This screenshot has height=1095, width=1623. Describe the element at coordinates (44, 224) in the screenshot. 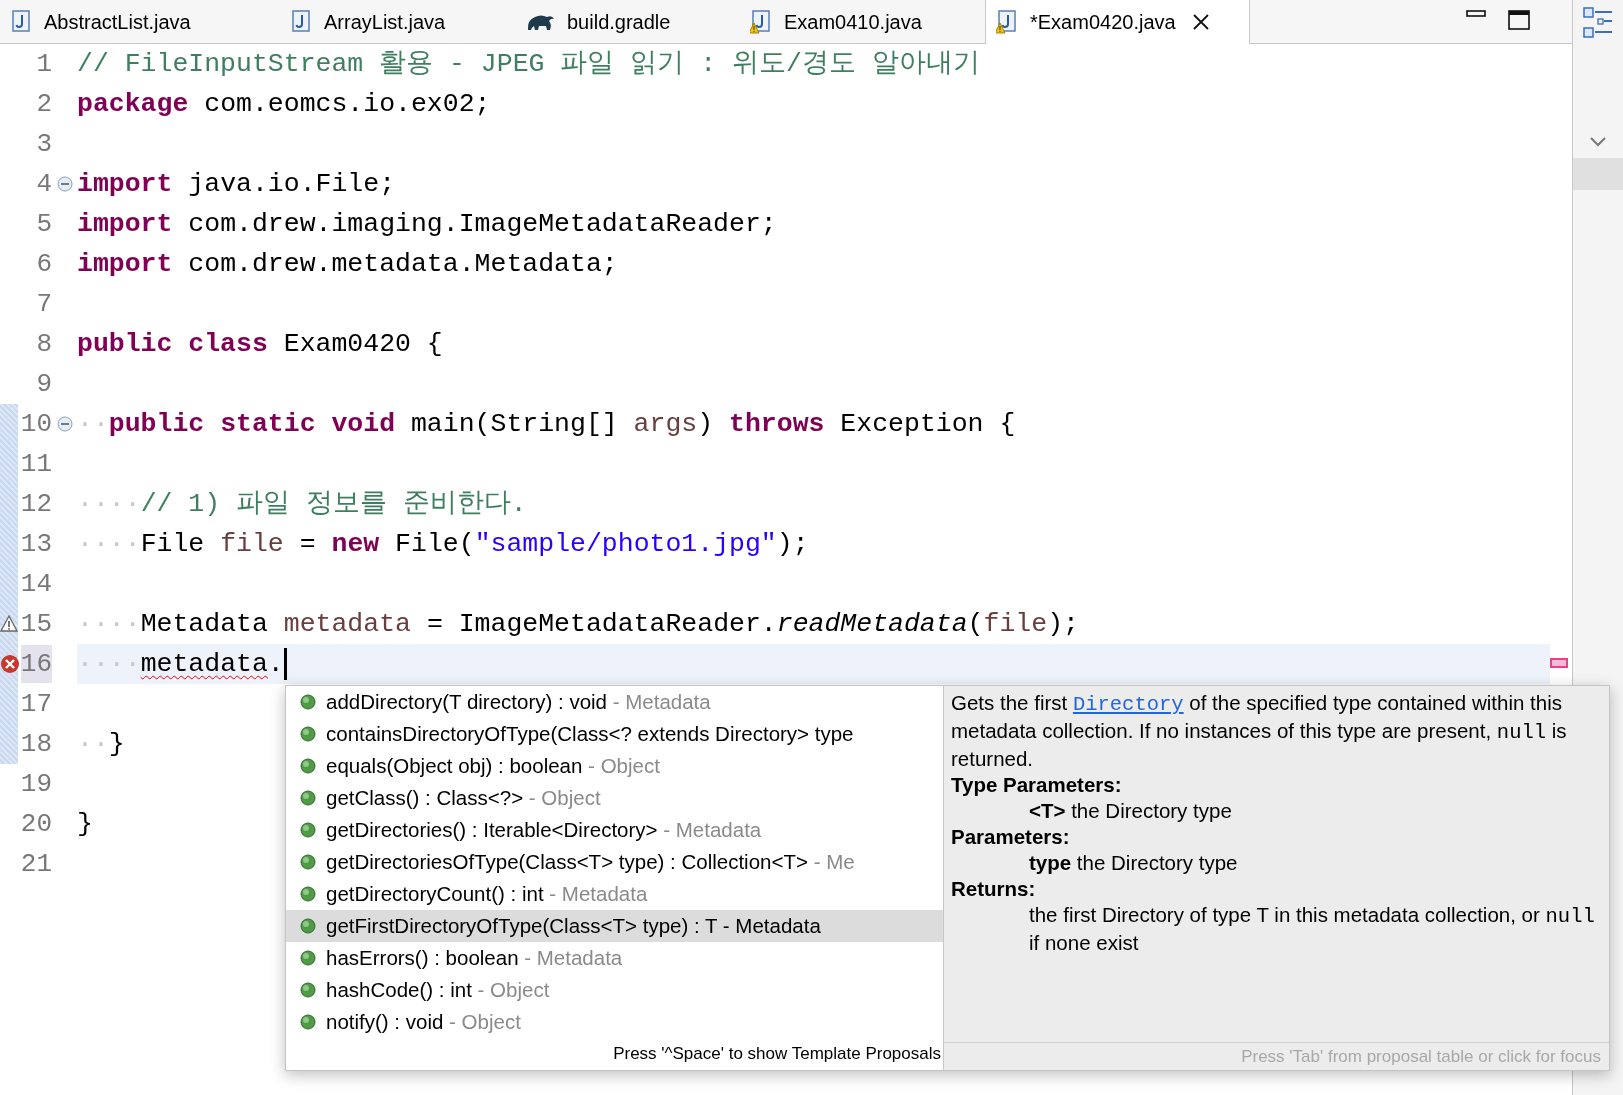

I see `line-number: 5` at that location.